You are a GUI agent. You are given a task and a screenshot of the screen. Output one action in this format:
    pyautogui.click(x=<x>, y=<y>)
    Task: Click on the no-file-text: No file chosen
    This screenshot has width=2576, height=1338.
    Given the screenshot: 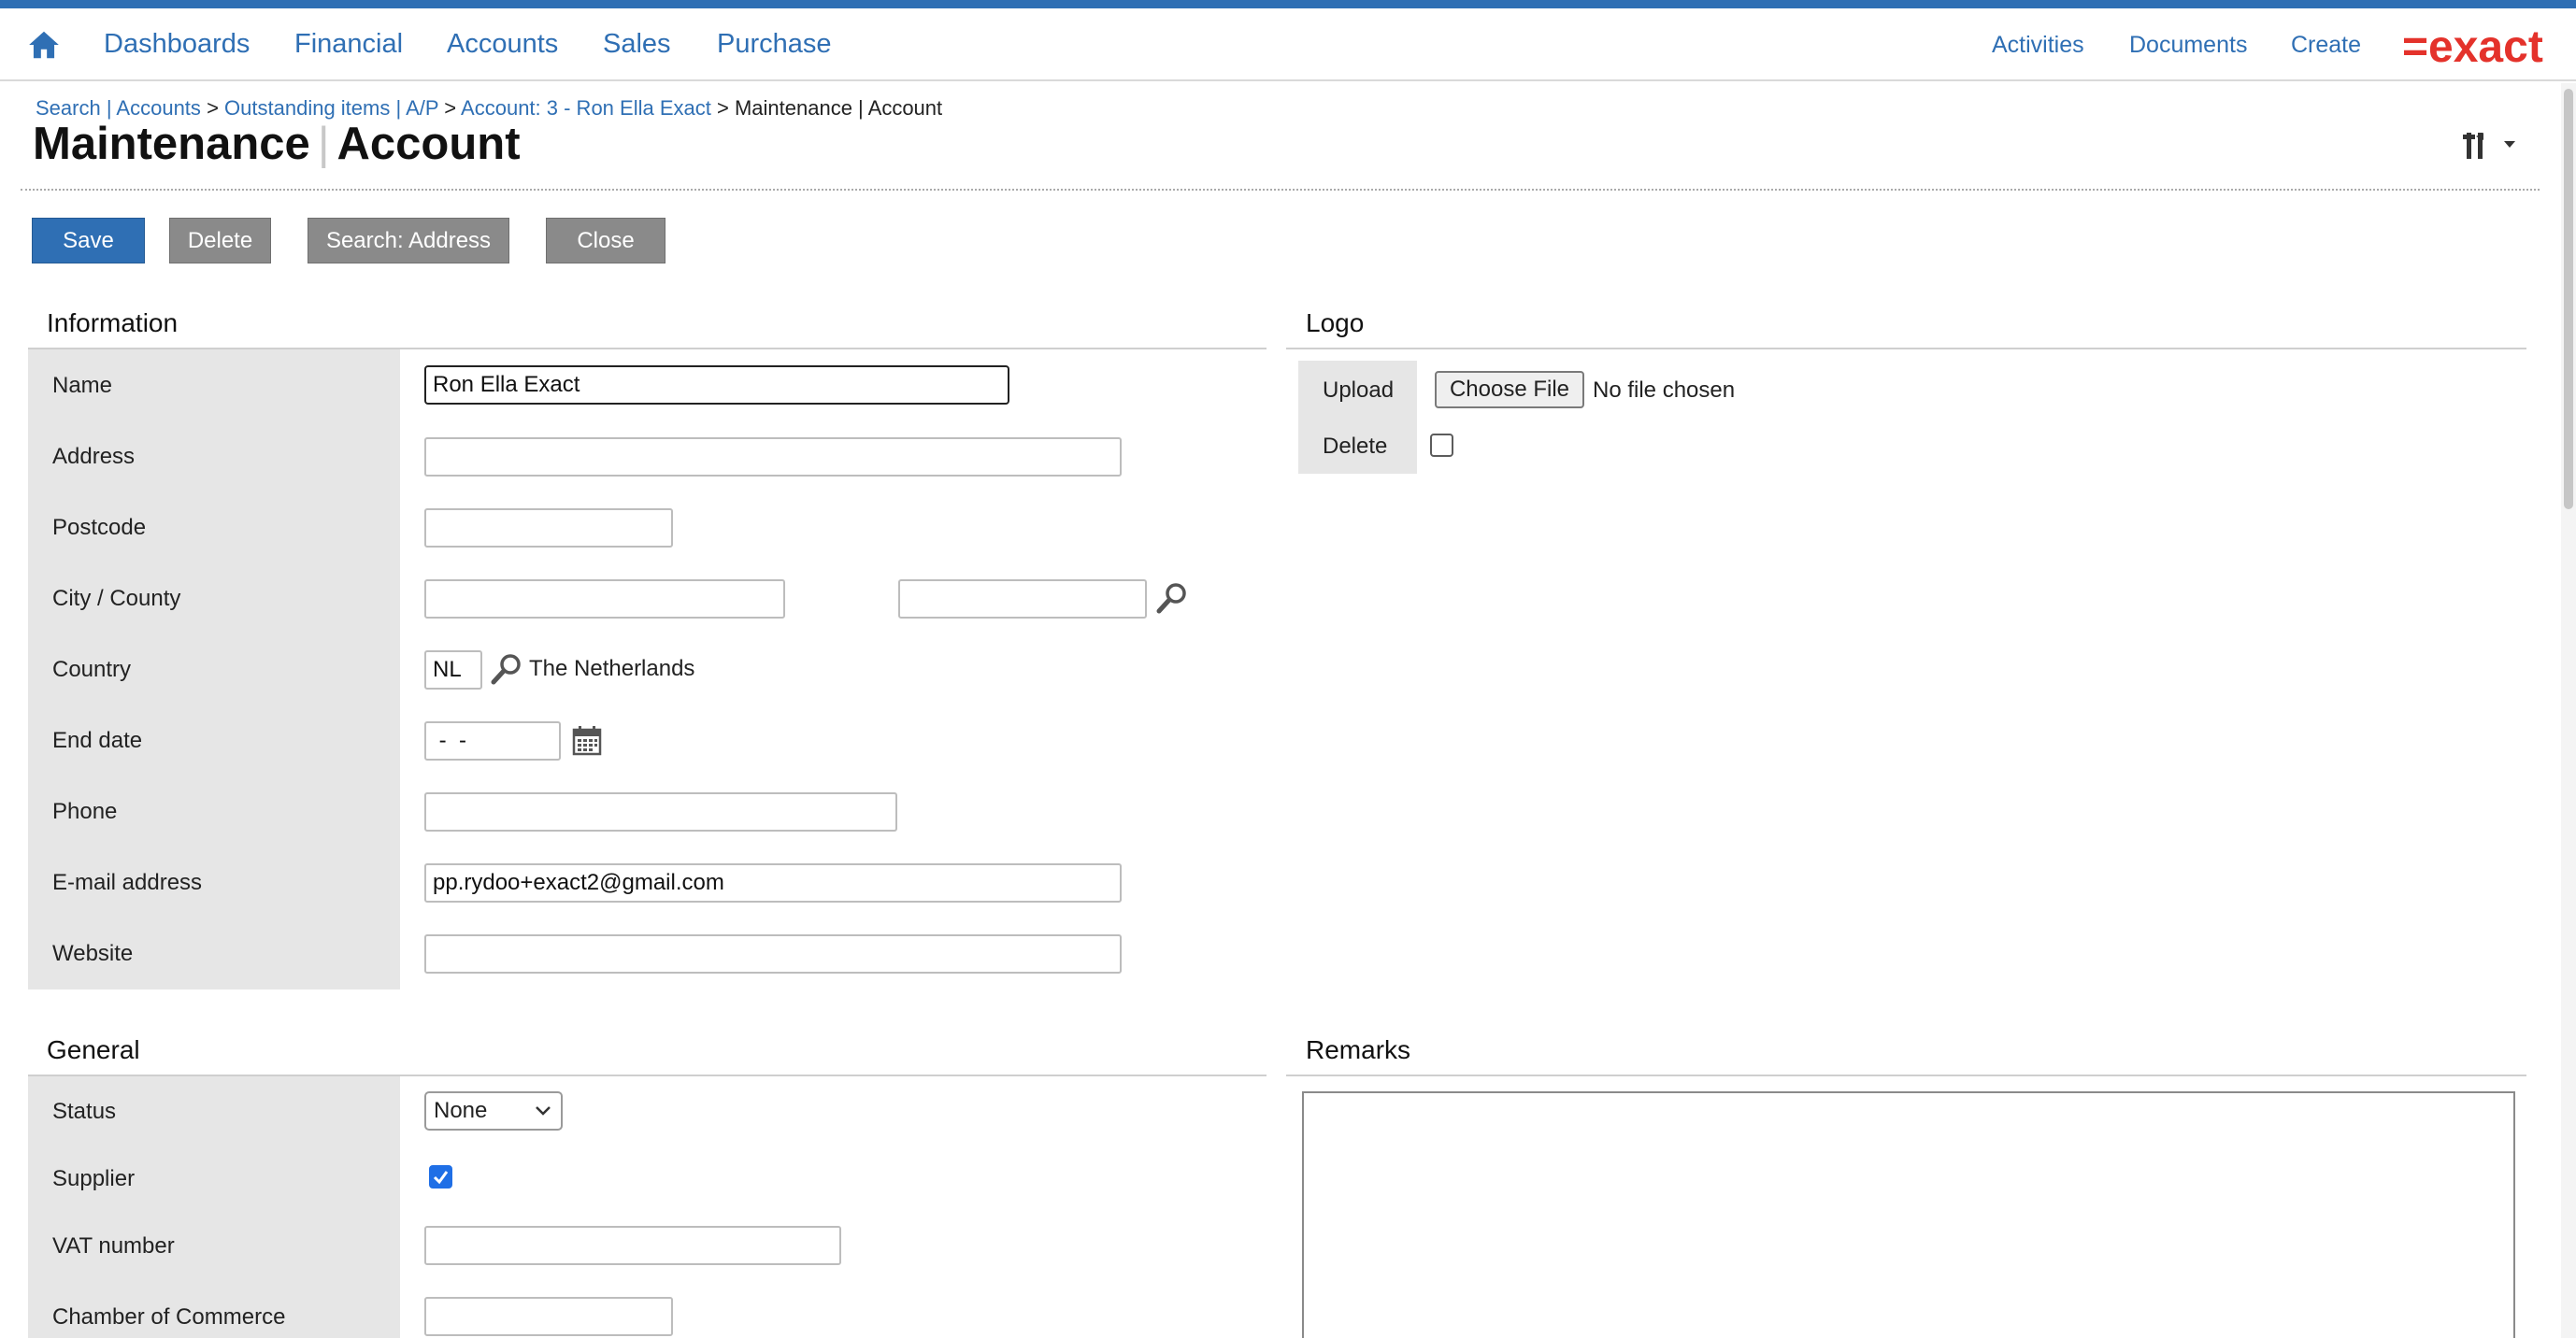 What is the action you would take?
    pyautogui.click(x=1664, y=390)
    